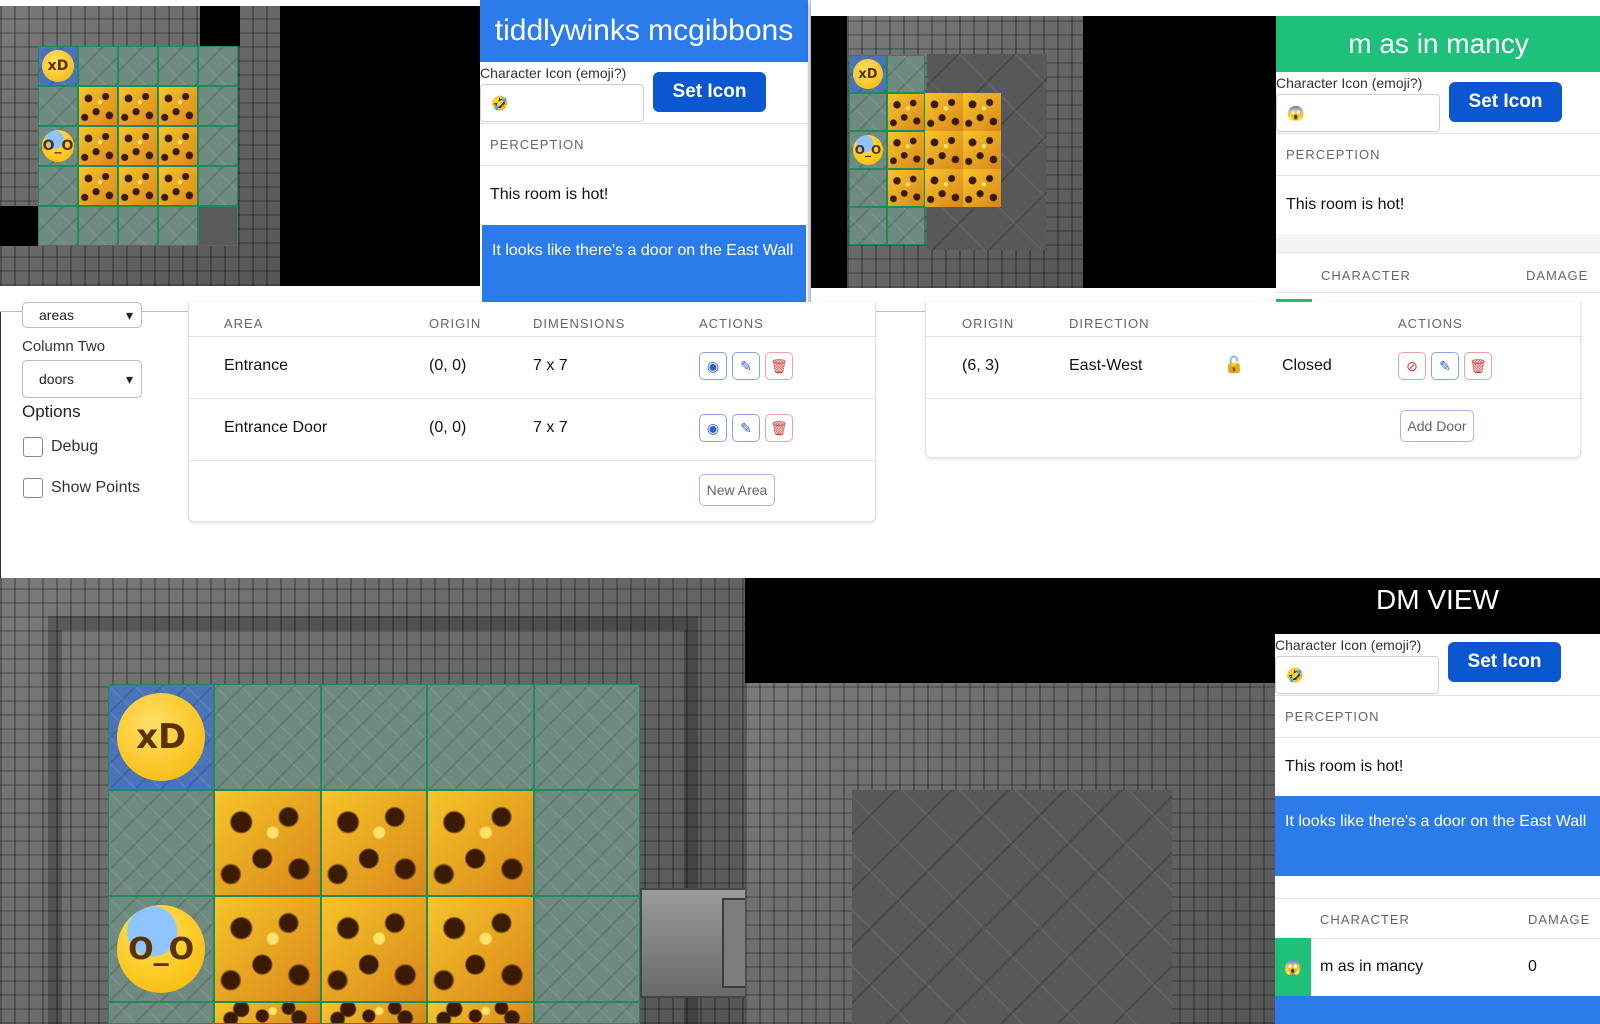  I want to click on area-dimensions: 7 x 7, so click(550, 365).